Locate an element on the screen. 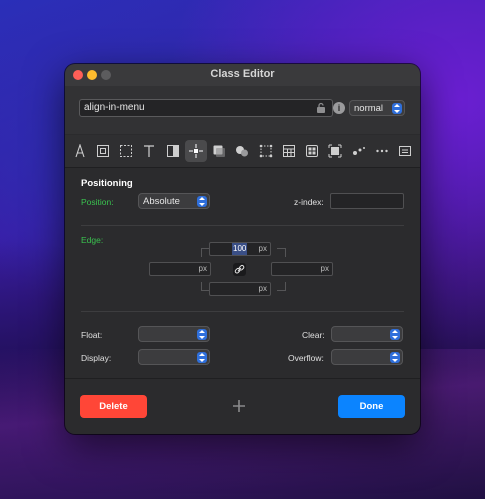  position-select: Absolute is located at coordinates (174, 201).